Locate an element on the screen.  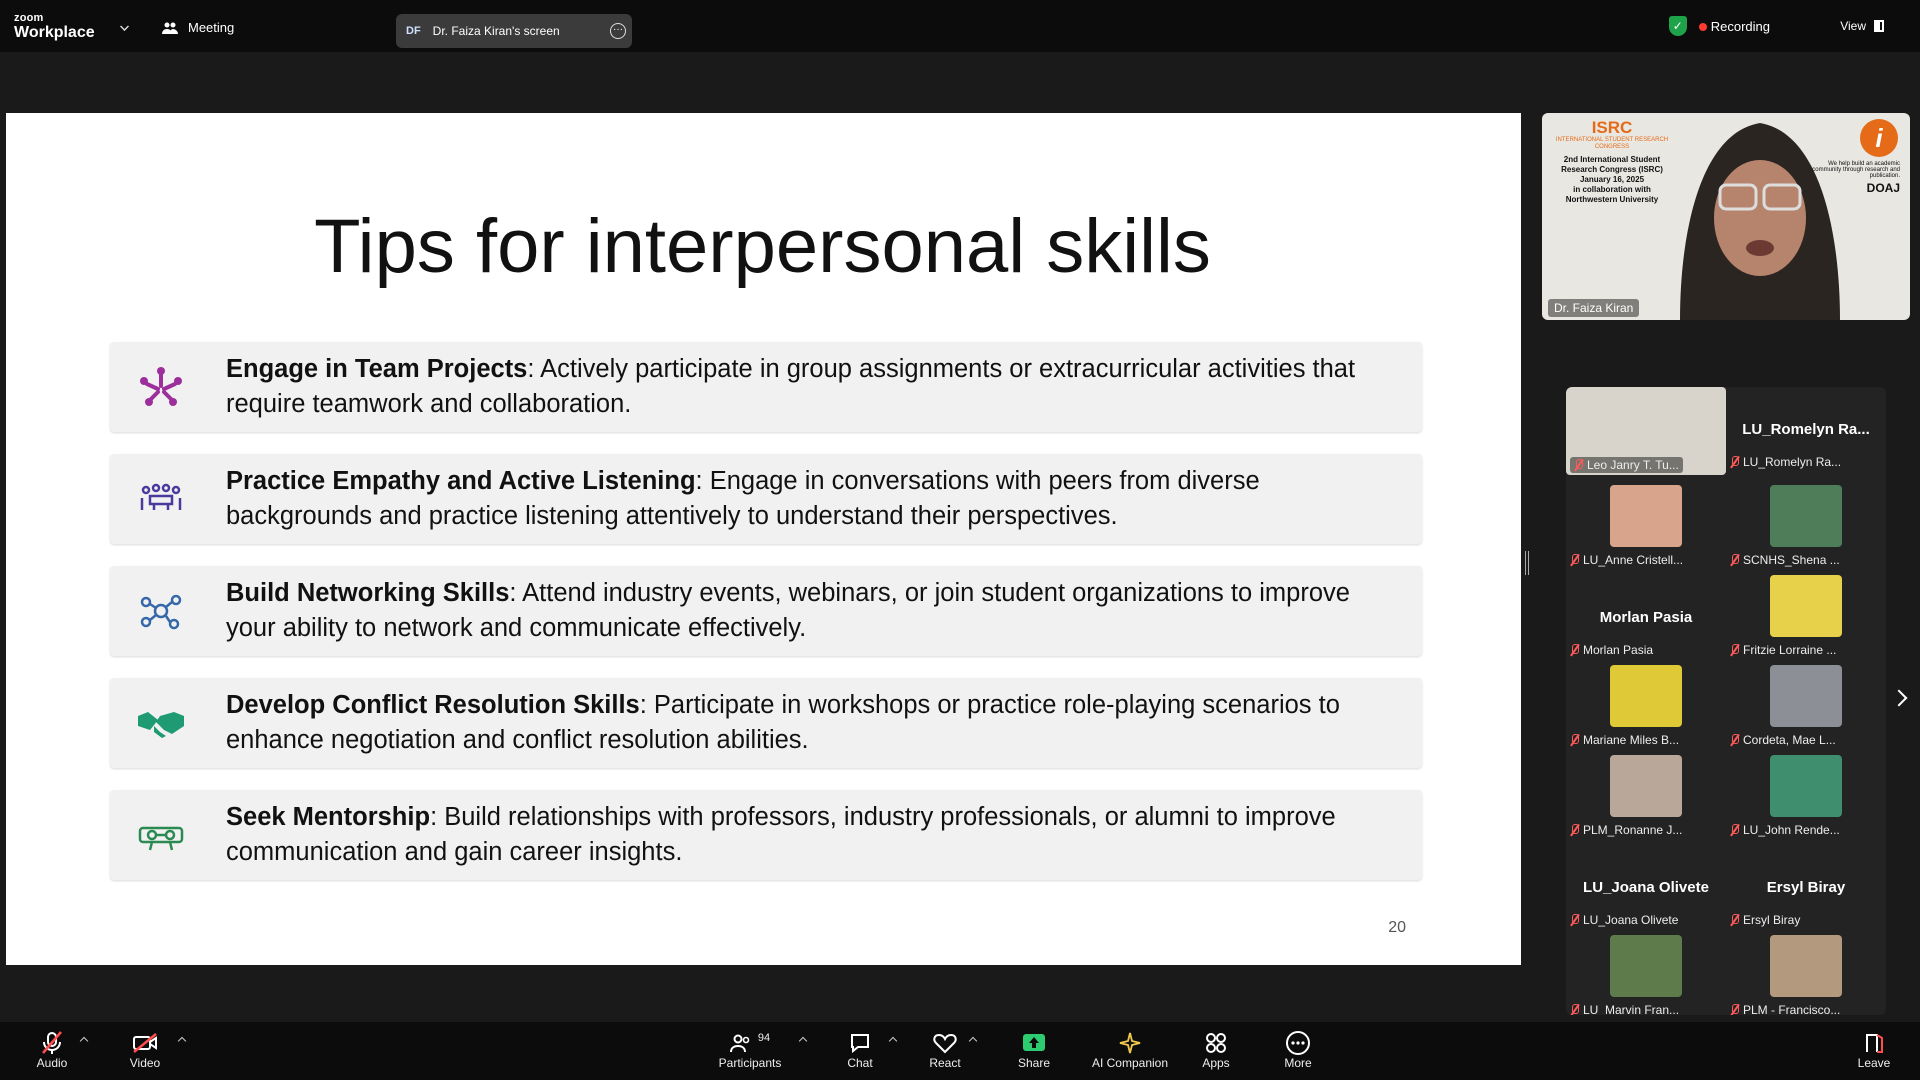
gallery-next-arrow-icon is located at coordinates (1899, 698).